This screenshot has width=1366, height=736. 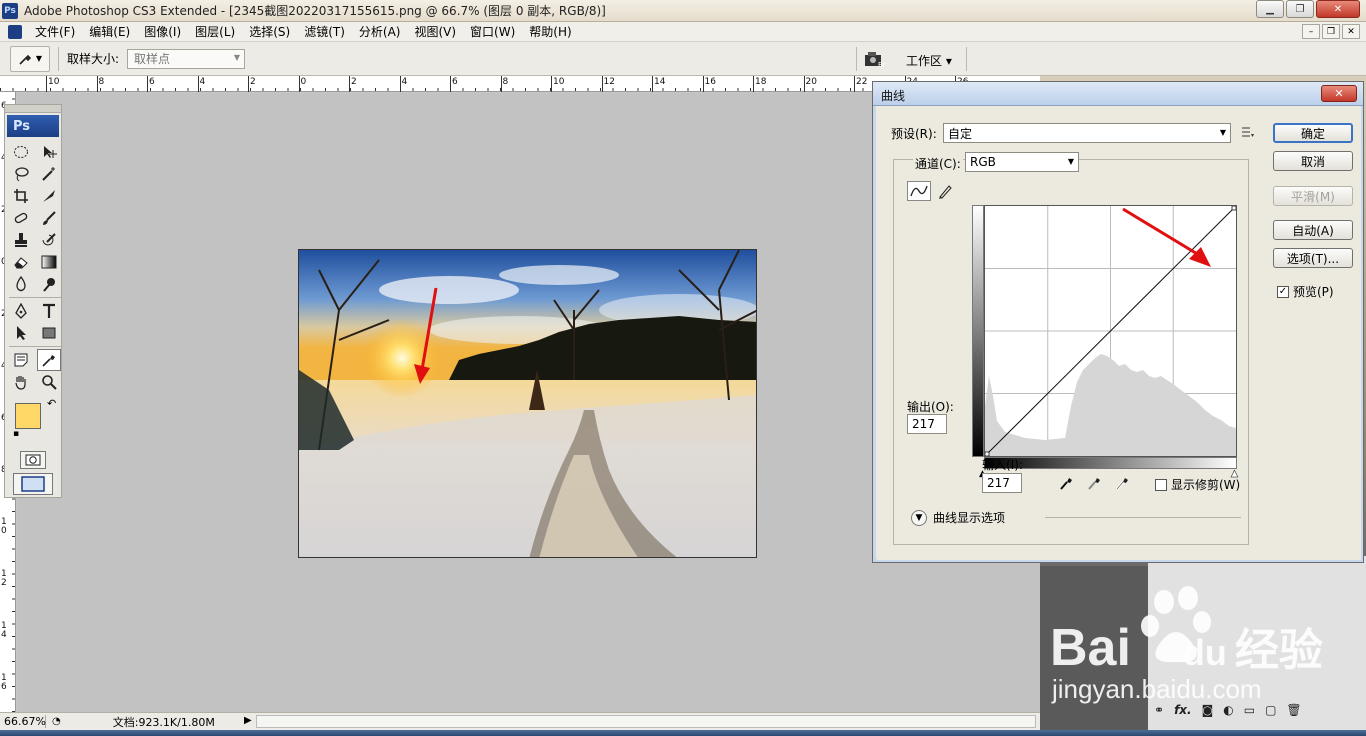 I want to click on output-label: 输出(O):, so click(x=930, y=407).